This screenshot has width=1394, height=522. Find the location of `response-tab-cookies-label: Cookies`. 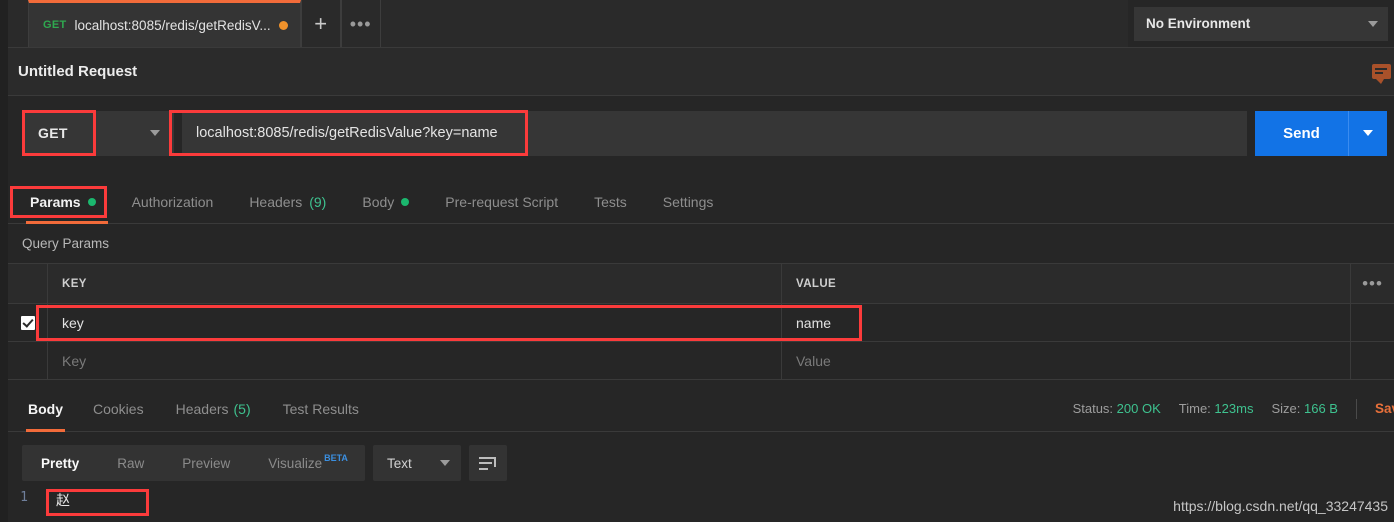

response-tab-cookies-label: Cookies is located at coordinates (118, 408).